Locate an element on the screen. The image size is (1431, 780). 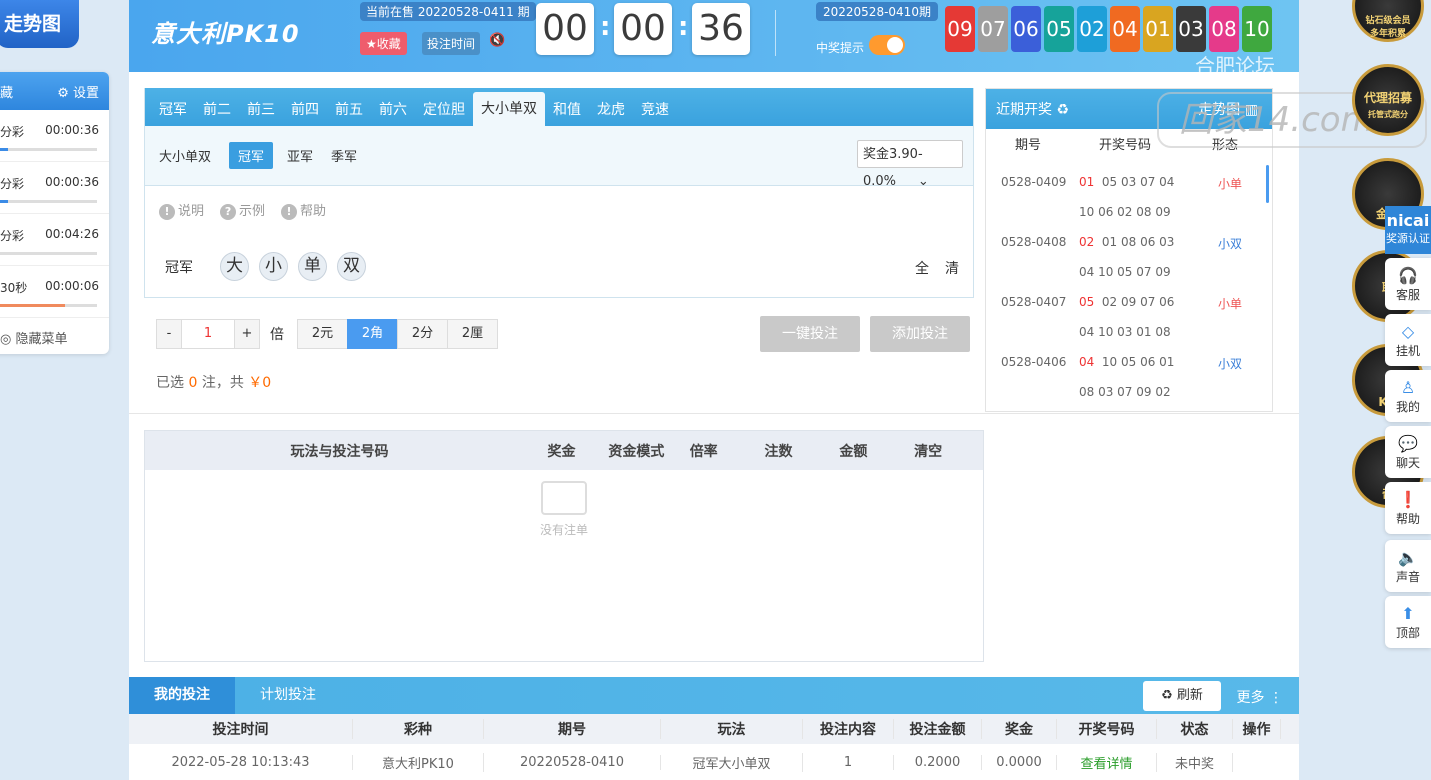
result-ball: 08 is located at coordinates (1224, 29).